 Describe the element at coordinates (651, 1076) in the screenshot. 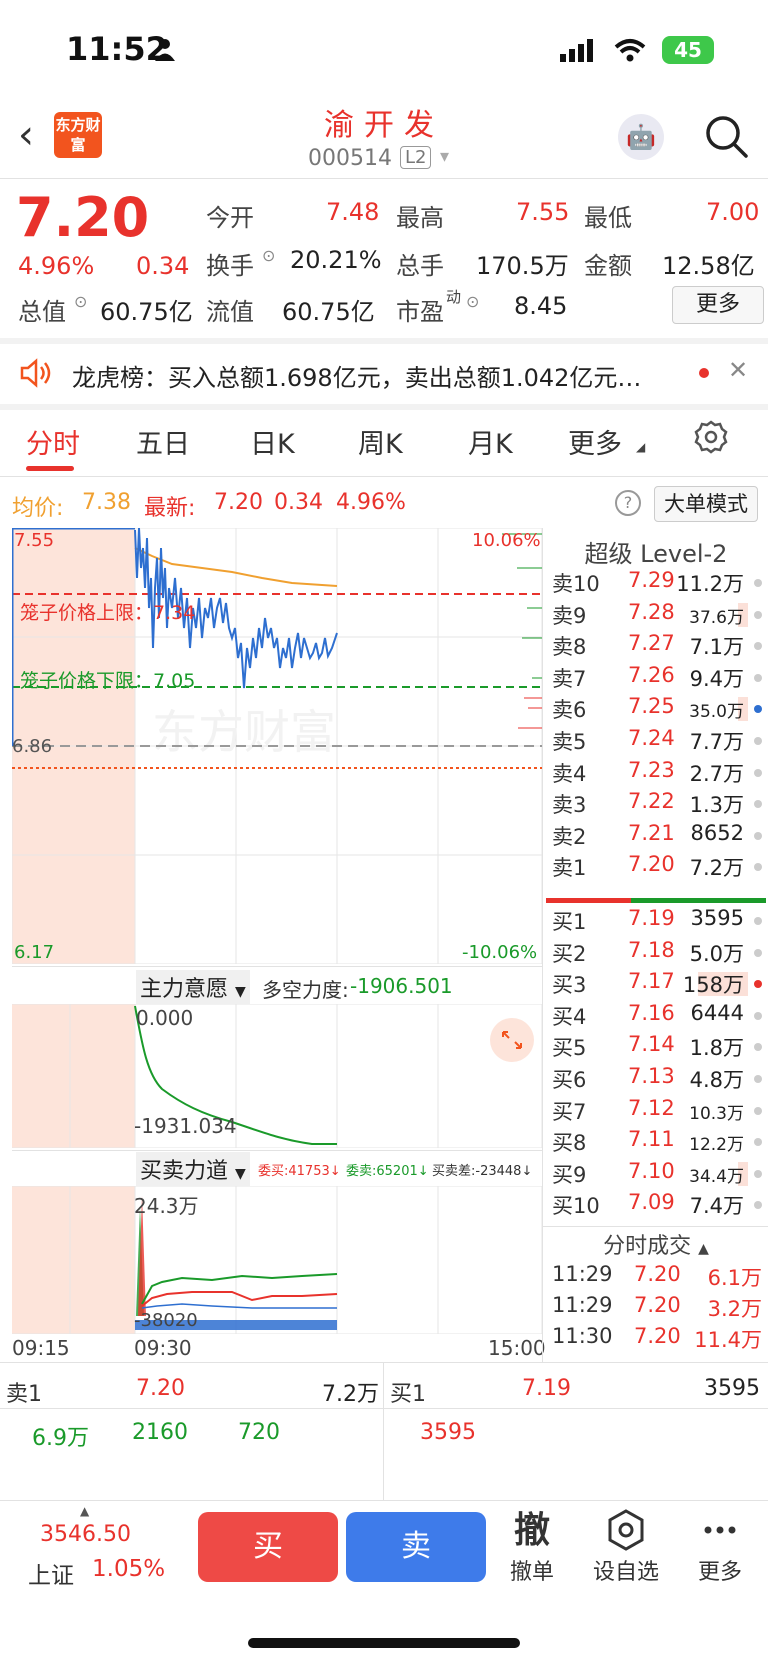

I see `bid-price: 7.13` at that location.